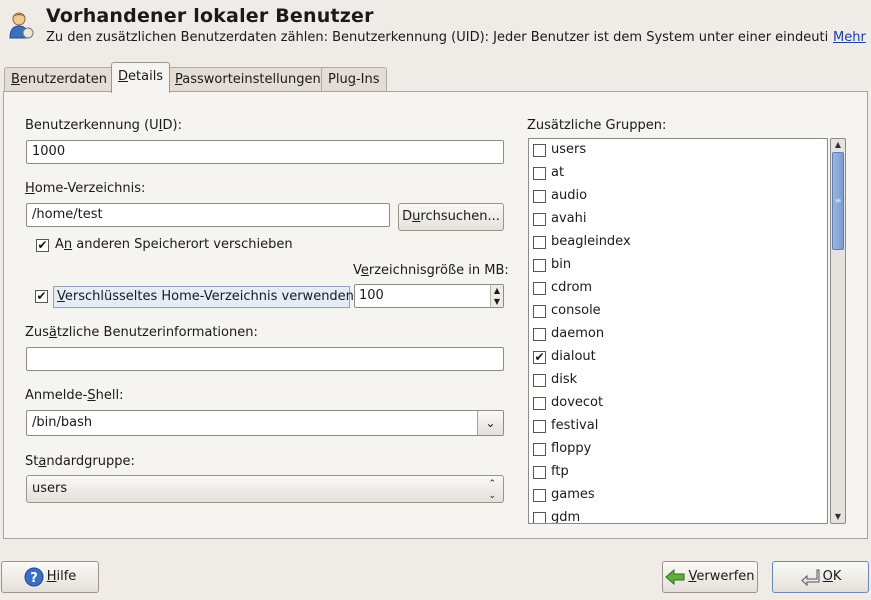  What do you see at coordinates (577, 402) in the screenshot?
I see `group-name: dovecot` at bounding box center [577, 402].